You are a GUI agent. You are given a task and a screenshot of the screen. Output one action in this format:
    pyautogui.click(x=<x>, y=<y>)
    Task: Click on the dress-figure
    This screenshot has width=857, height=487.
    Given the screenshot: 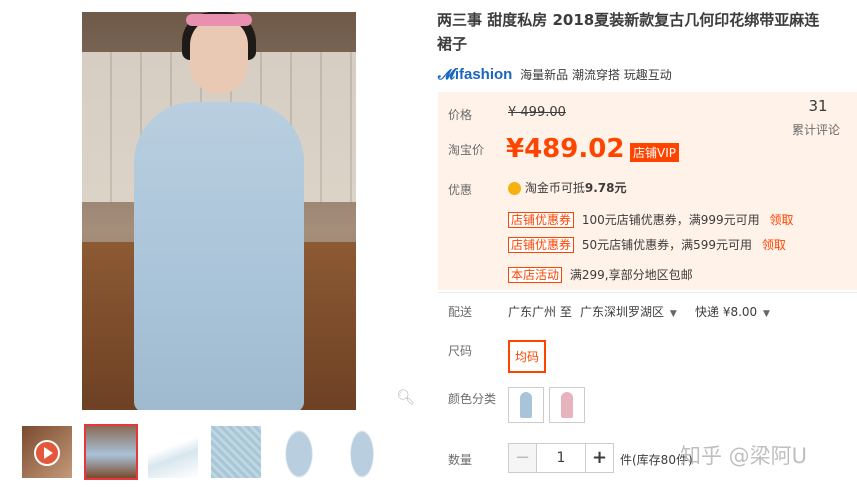 What is the action you would take?
    pyautogui.click(x=219, y=256)
    